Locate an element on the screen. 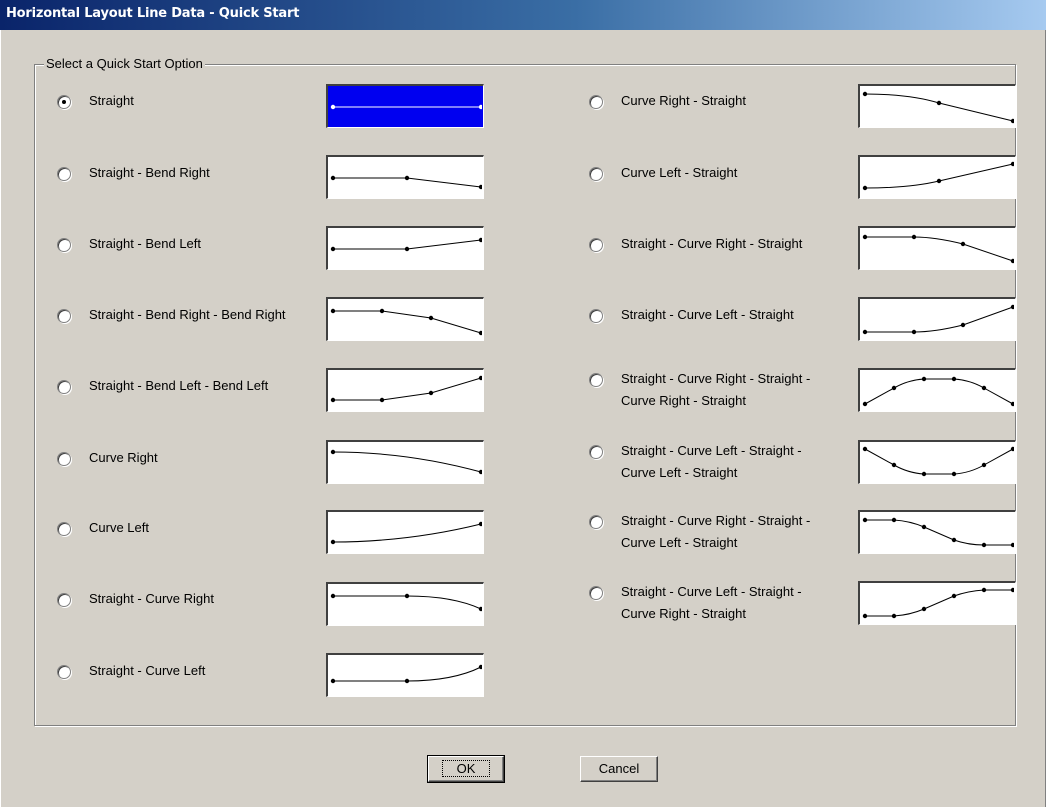  cancel-button-label: Cancel is located at coordinates (619, 768).